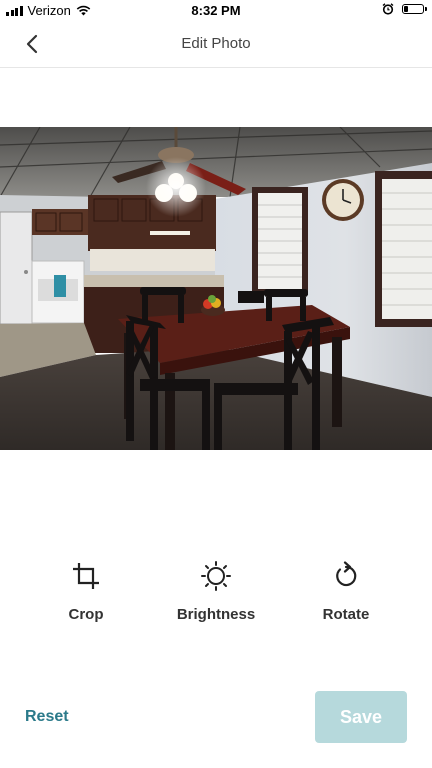 The width and height of the screenshot is (432, 768). I want to click on alarm-icon, so click(388, 9).